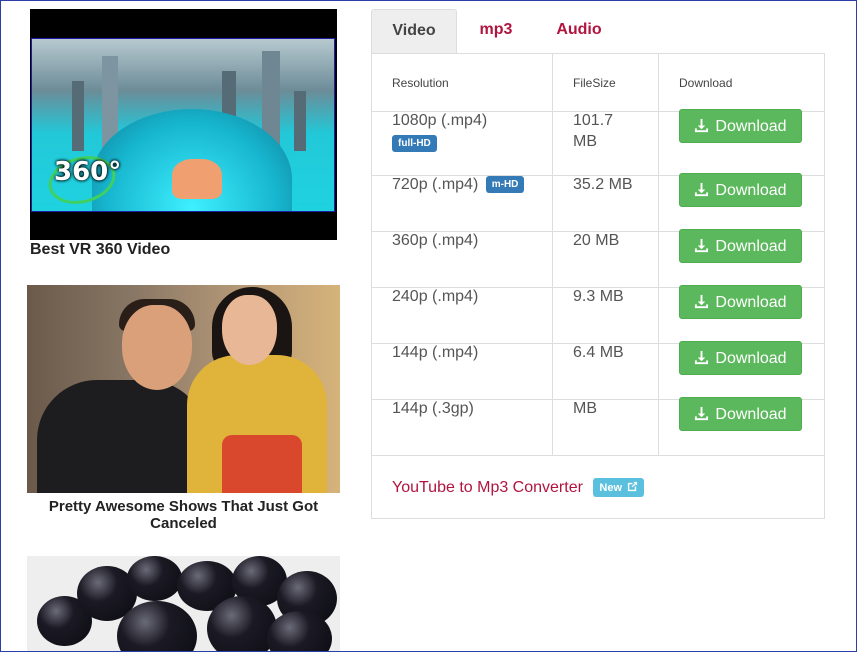 This screenshot has height=652, width=857. Describe the element at coordinates (741, 82) in the screenshot. I see `header-download: Download` at that location.